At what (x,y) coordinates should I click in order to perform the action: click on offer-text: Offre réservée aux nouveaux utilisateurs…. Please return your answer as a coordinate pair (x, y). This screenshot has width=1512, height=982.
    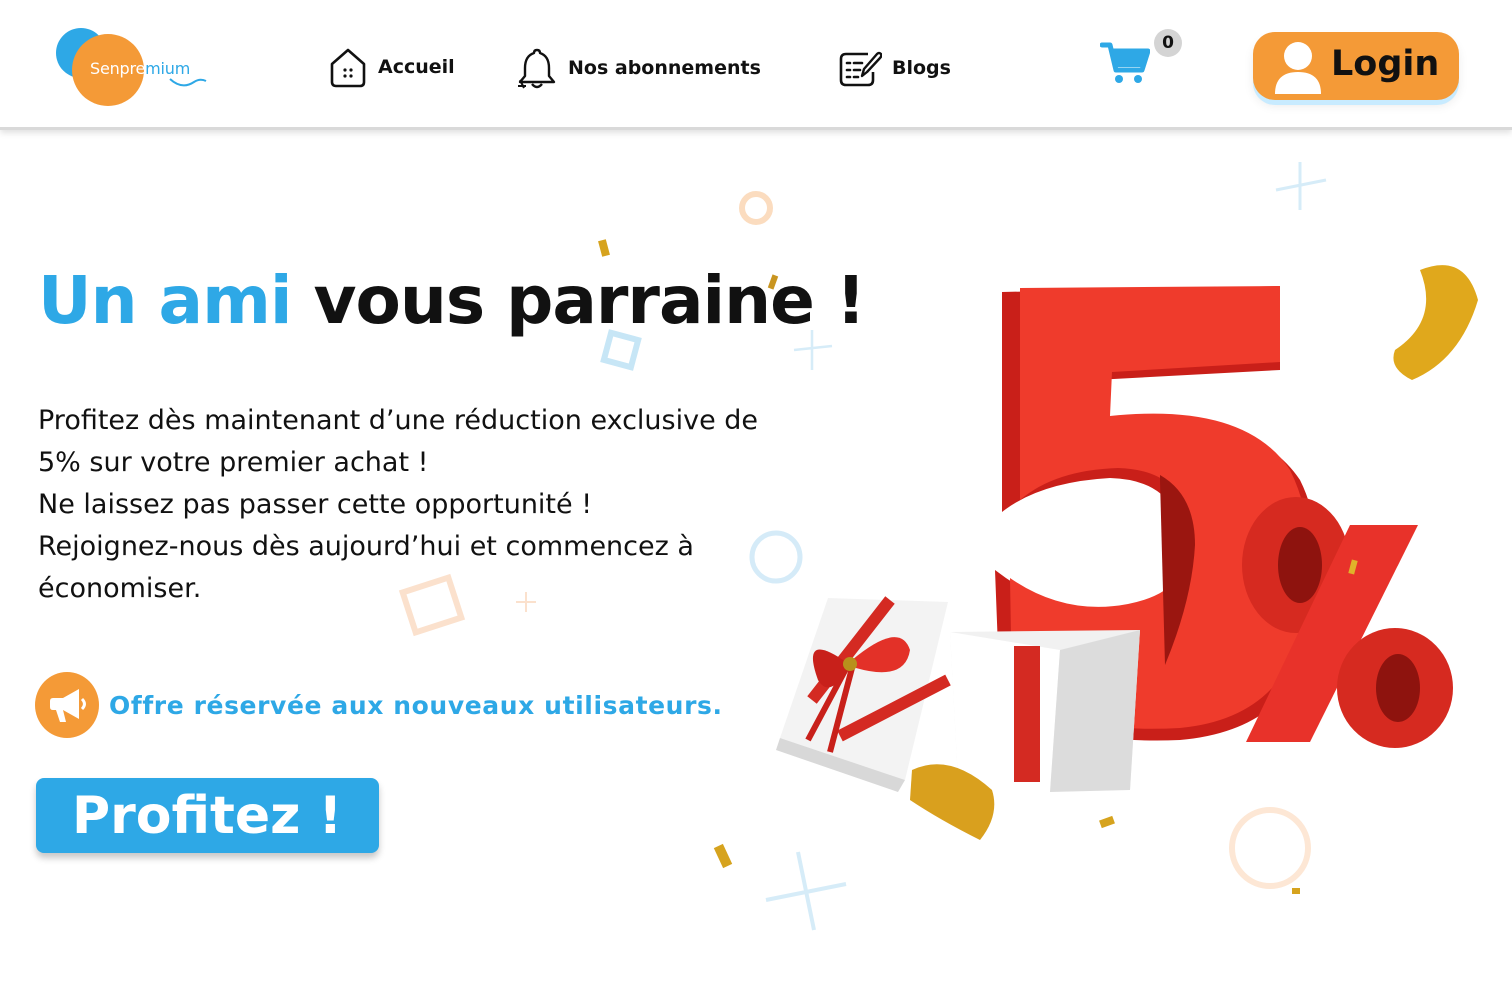
    Looking at the image, I should click on (416, 705).